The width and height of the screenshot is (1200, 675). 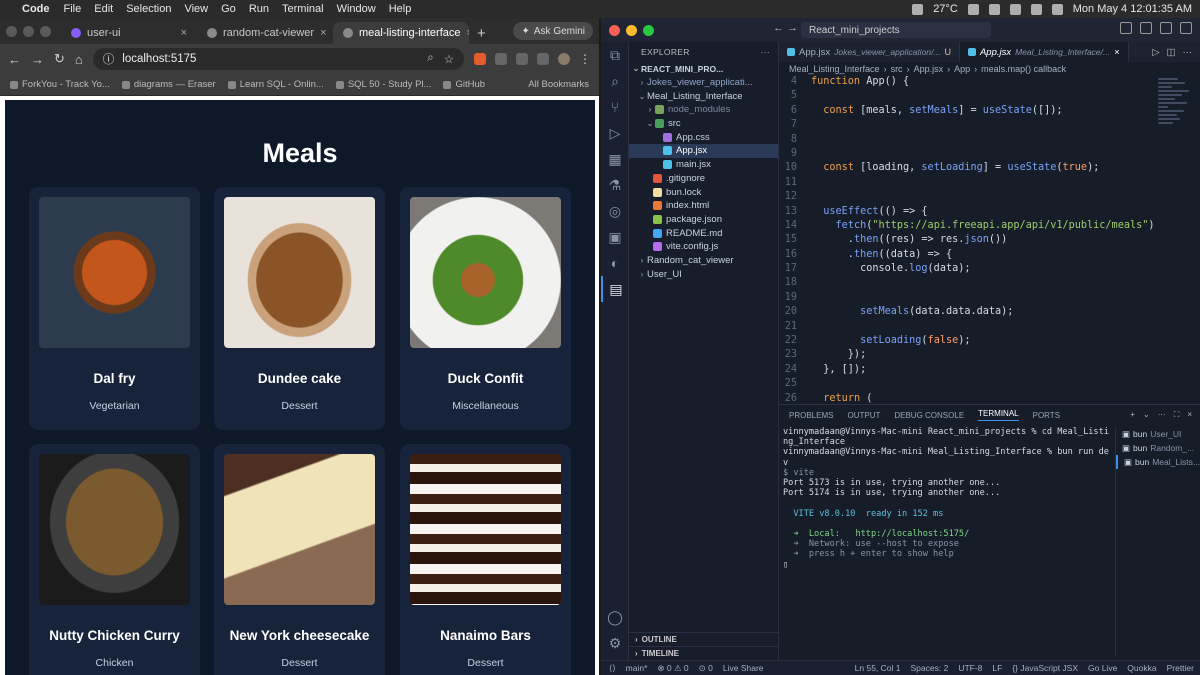 What do you see at coordinates (929, 69) in the screenshot?
I see `breadcrumb-item: App.jsx` at bounding box center [929, 69].